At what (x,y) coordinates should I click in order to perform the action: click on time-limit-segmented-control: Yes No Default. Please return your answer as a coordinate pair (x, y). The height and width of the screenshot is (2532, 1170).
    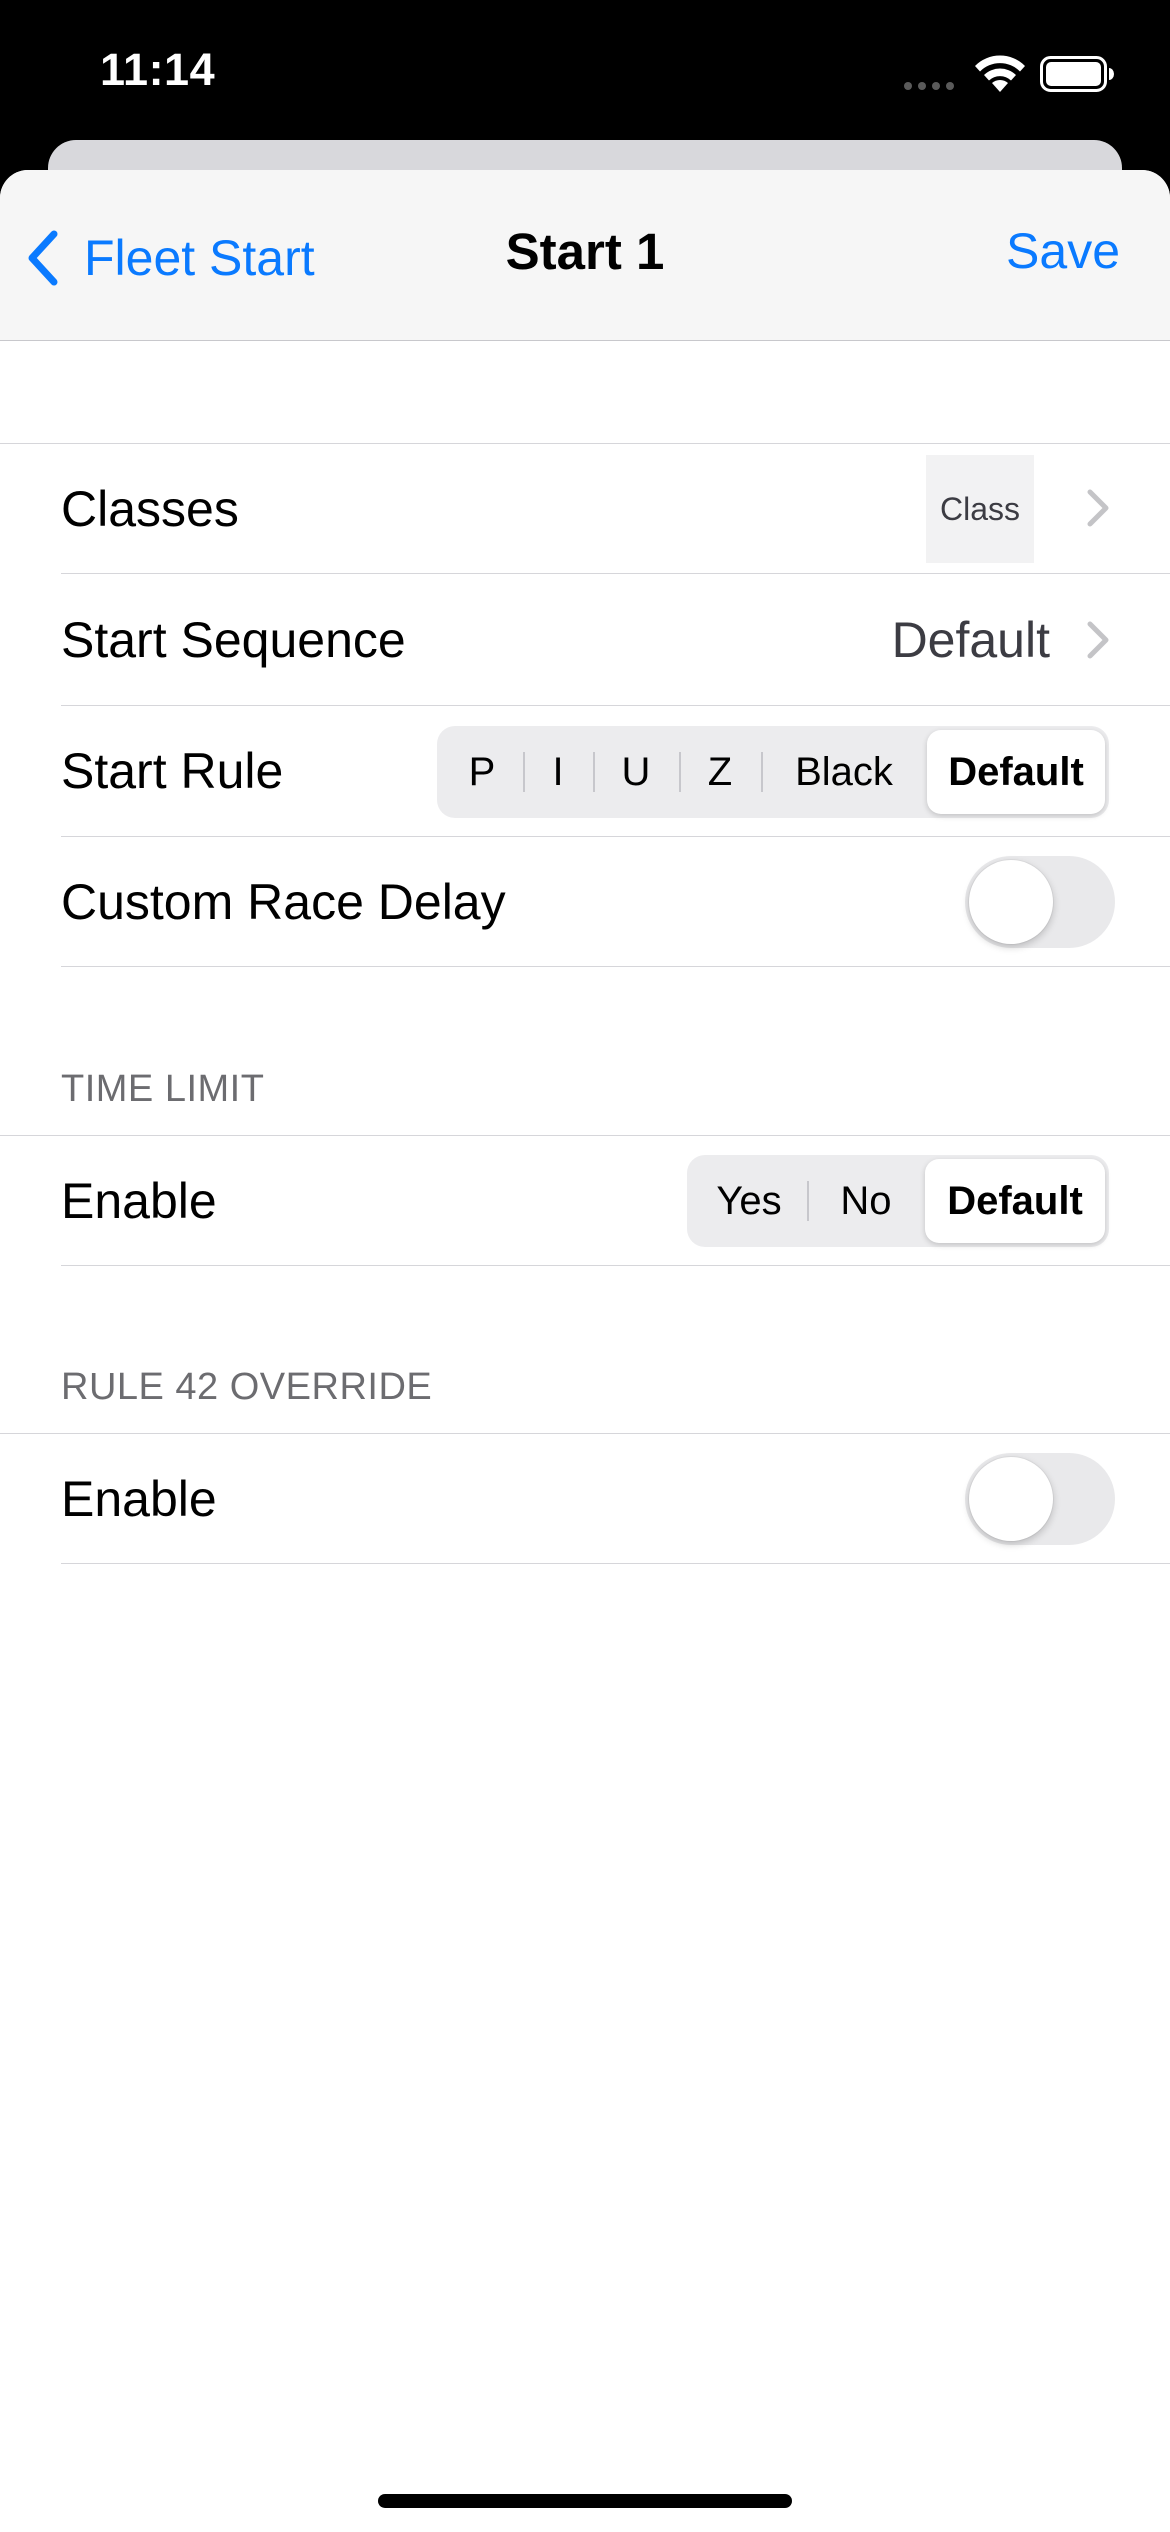
    Looking at the image, I should click on (898, 1201).